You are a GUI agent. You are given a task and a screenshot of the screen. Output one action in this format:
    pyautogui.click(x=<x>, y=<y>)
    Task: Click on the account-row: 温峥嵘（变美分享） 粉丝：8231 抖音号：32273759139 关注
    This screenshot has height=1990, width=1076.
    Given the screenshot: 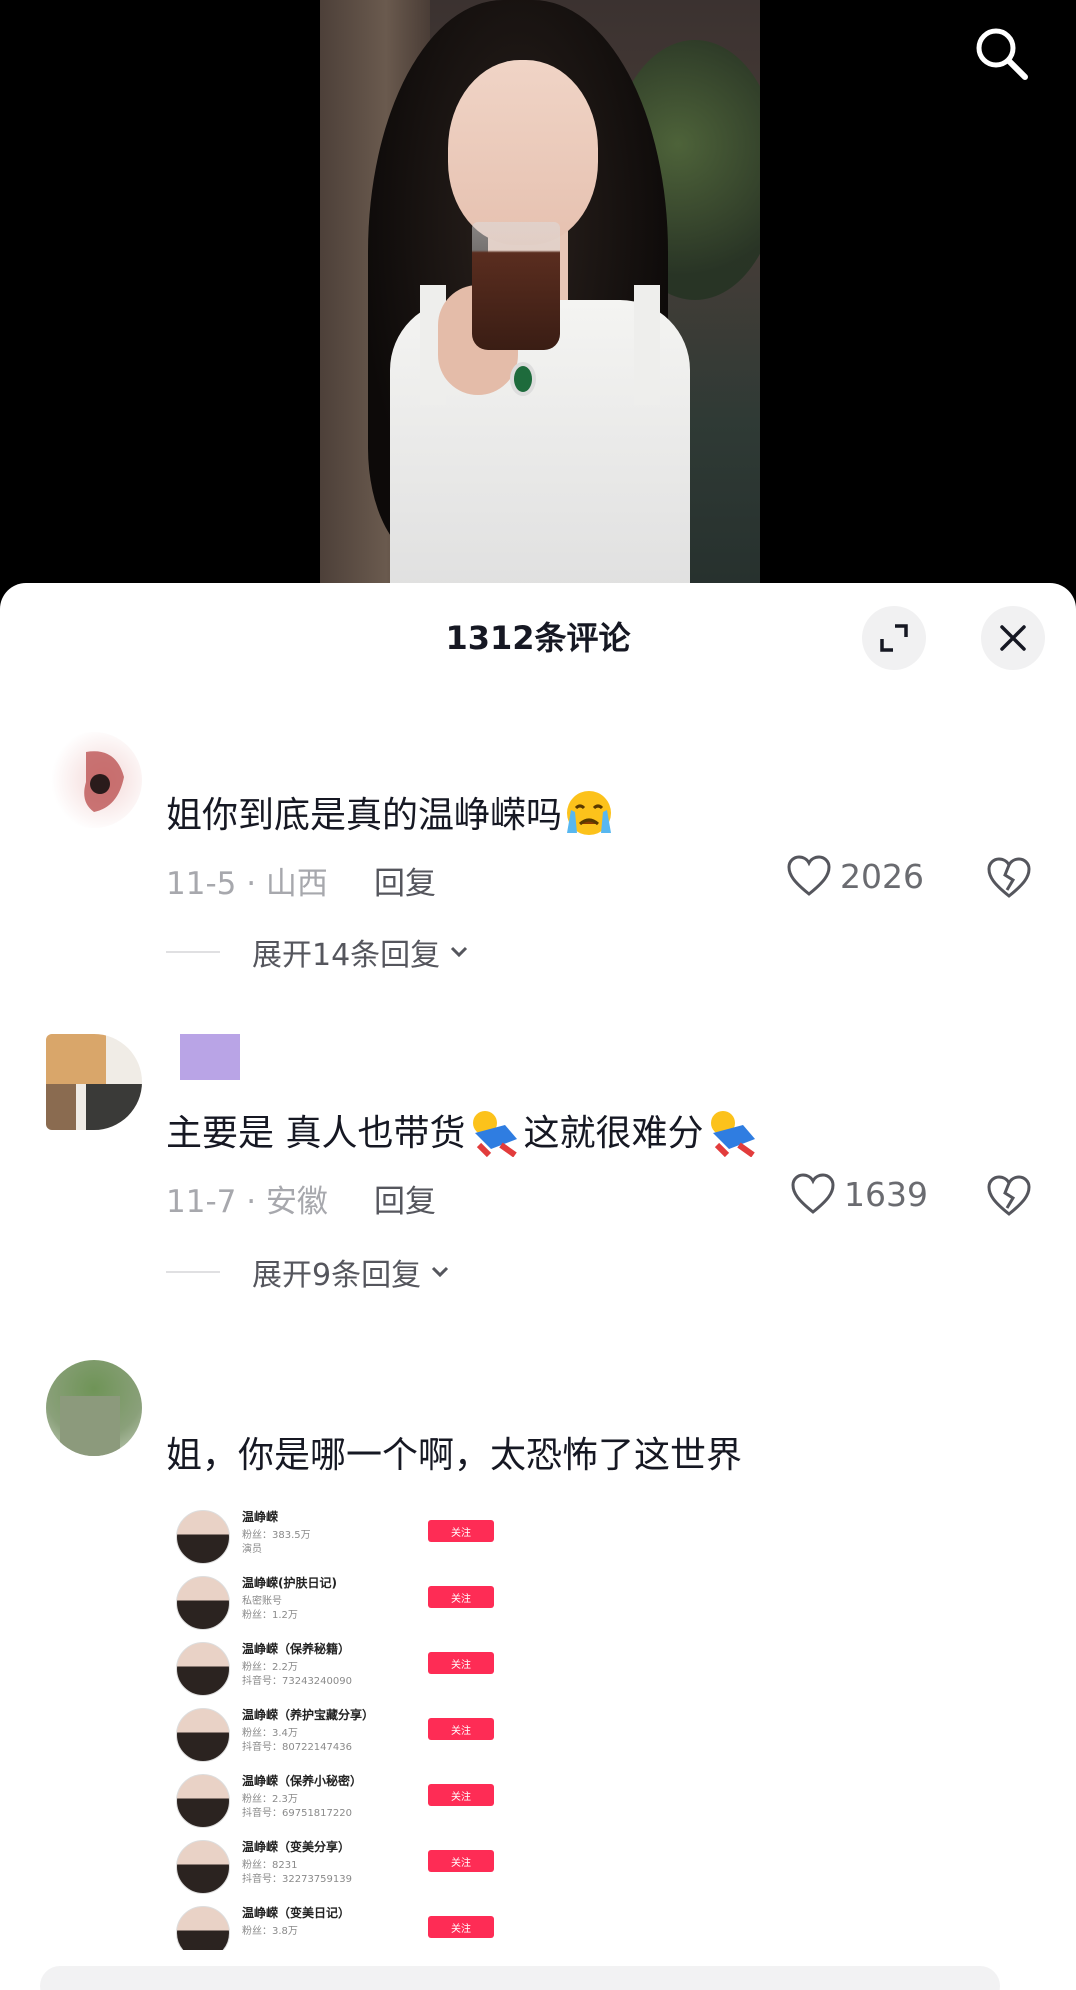 What is the action you would take?
    pyautogui.click(x=338, y=1867)
    